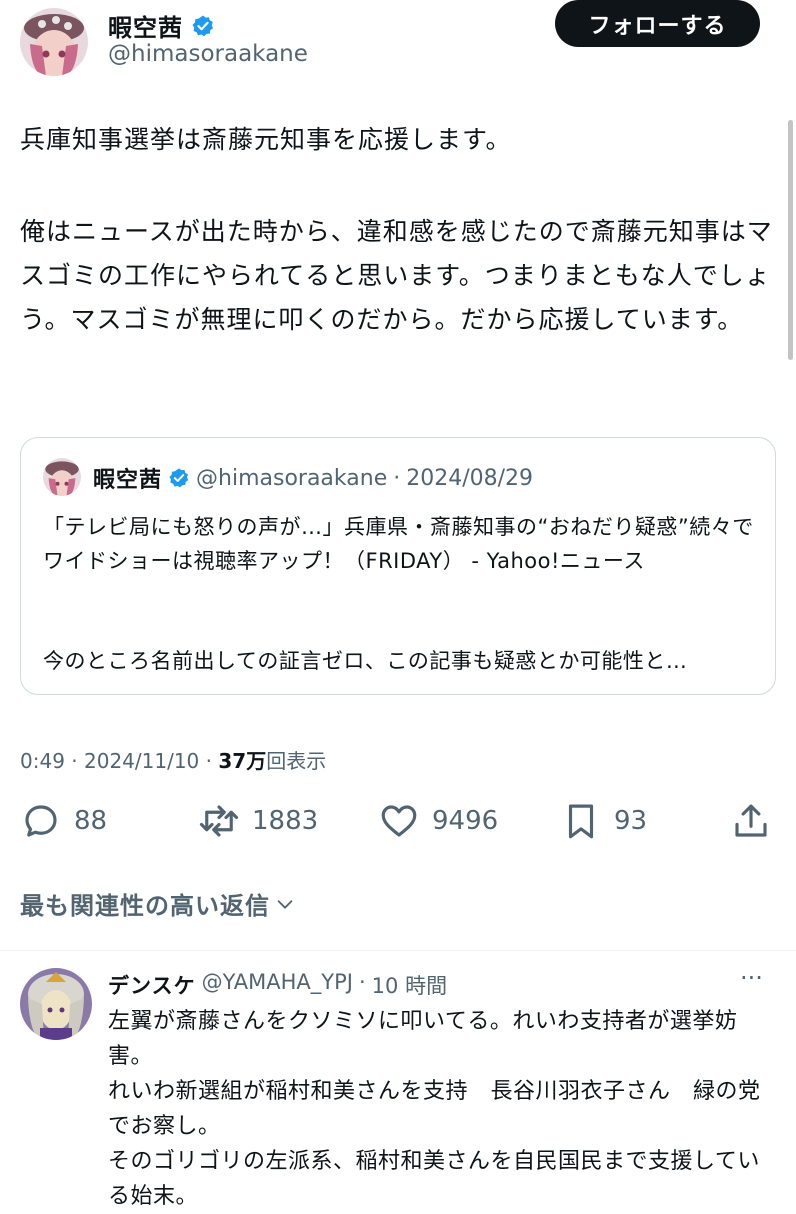 The width and height of the screenshot is (796, 1214). What do you see at coordinates (145, 906) in the screenshot?
I see `reply-sort-label: 最も関連性の高い返信` at bounding box center [145, 906].